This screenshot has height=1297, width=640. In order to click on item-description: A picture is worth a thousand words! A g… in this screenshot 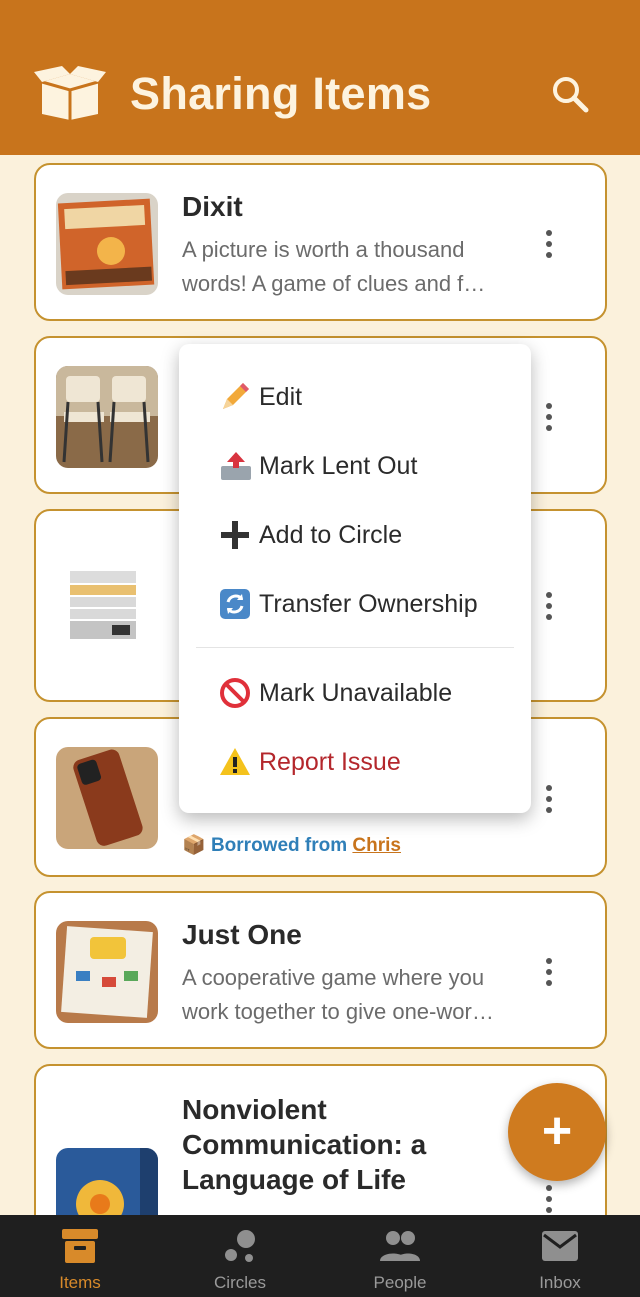, I will do `click(334, 266)`.